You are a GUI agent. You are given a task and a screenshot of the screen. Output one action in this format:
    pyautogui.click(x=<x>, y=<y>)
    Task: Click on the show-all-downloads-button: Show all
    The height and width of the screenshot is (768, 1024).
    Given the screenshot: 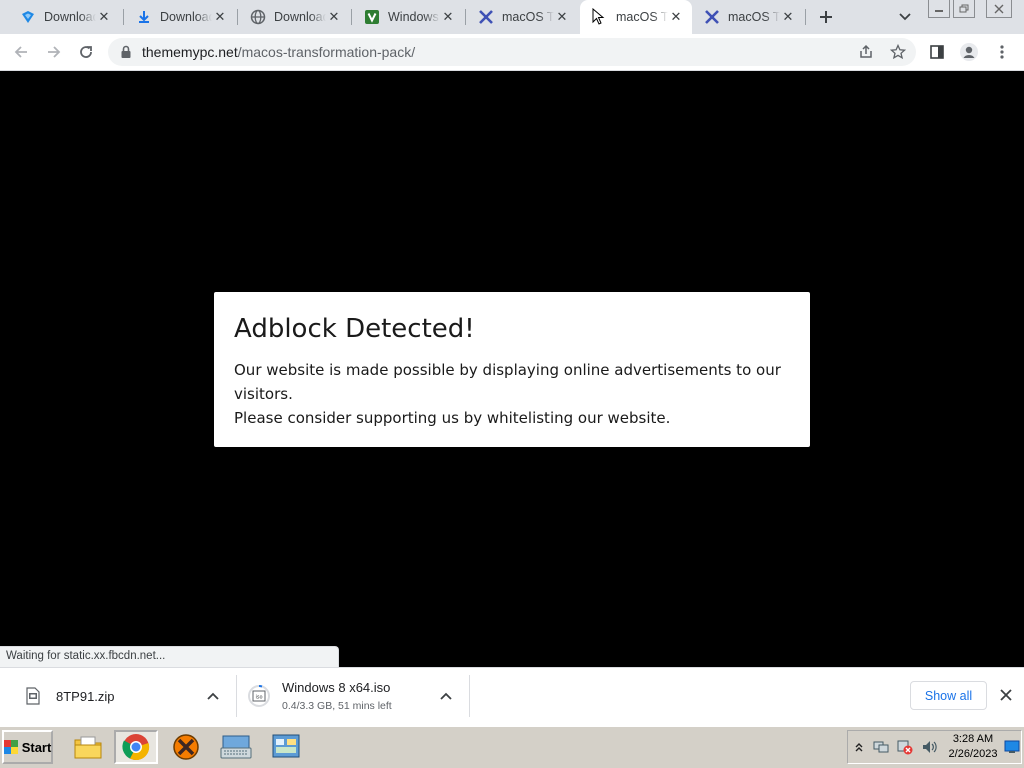 What is the action you would take?
    pyautogui.click(x=948, y=695)
    